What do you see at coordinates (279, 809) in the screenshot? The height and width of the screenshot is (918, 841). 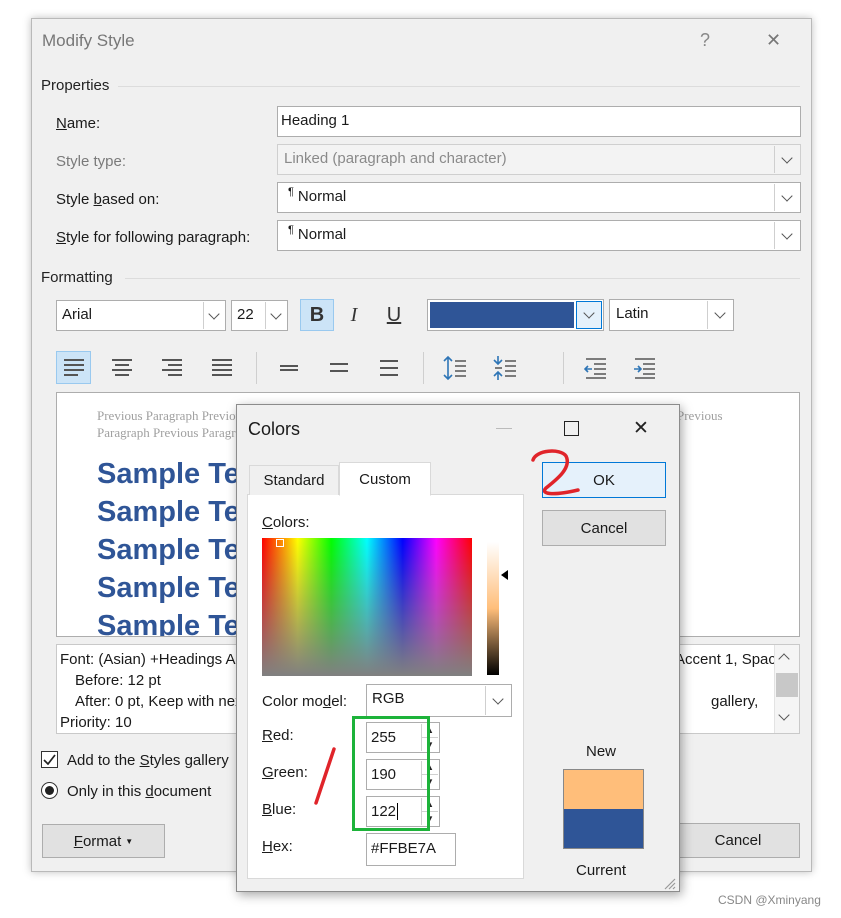 I see `blue-label: Blue:` at bounding box center [279, 809].